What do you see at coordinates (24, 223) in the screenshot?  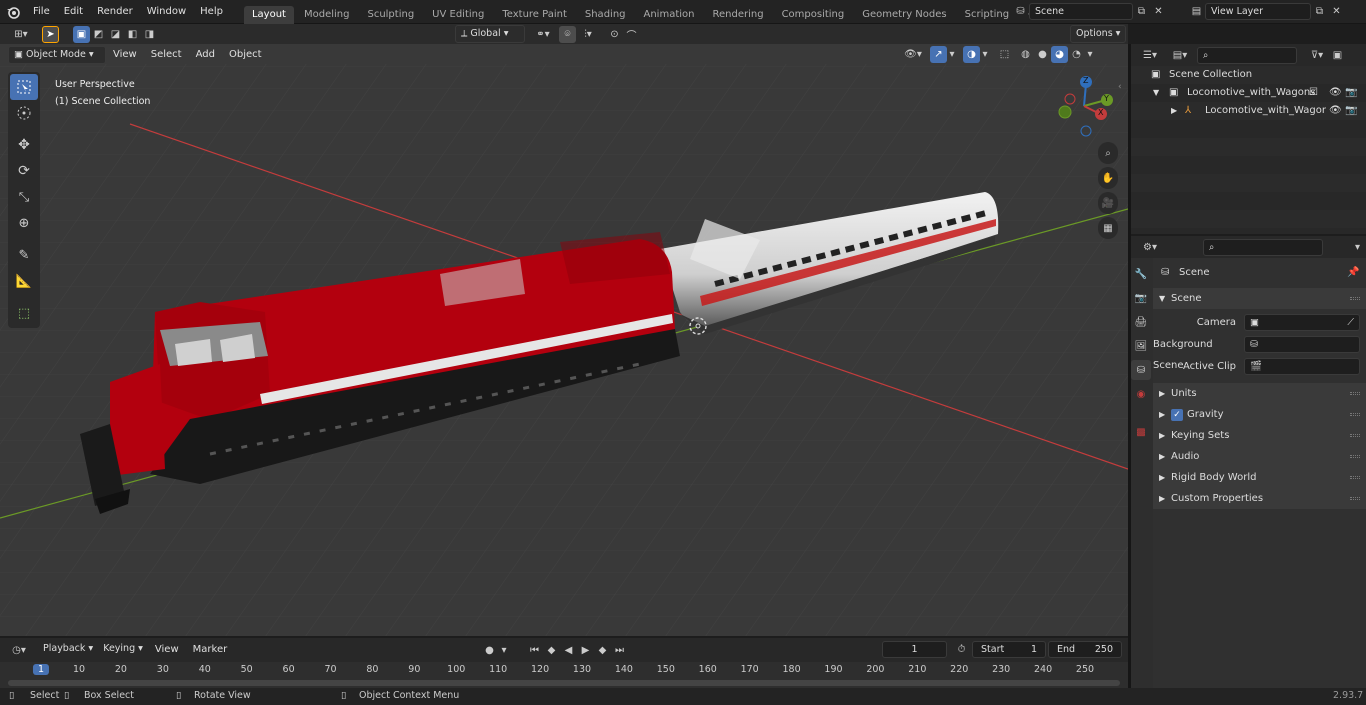 I see `transform-tool-icon: ⊕` at bounding box center [24, 223].